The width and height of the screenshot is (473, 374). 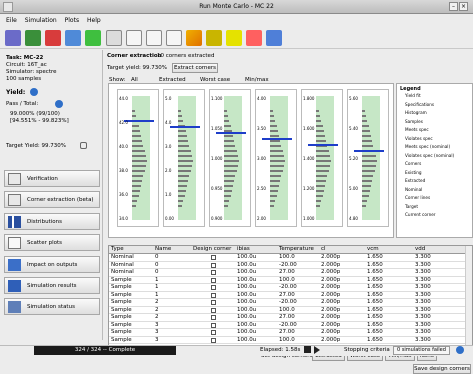 I want to click on csv-icon, so click(x=154, y=38).